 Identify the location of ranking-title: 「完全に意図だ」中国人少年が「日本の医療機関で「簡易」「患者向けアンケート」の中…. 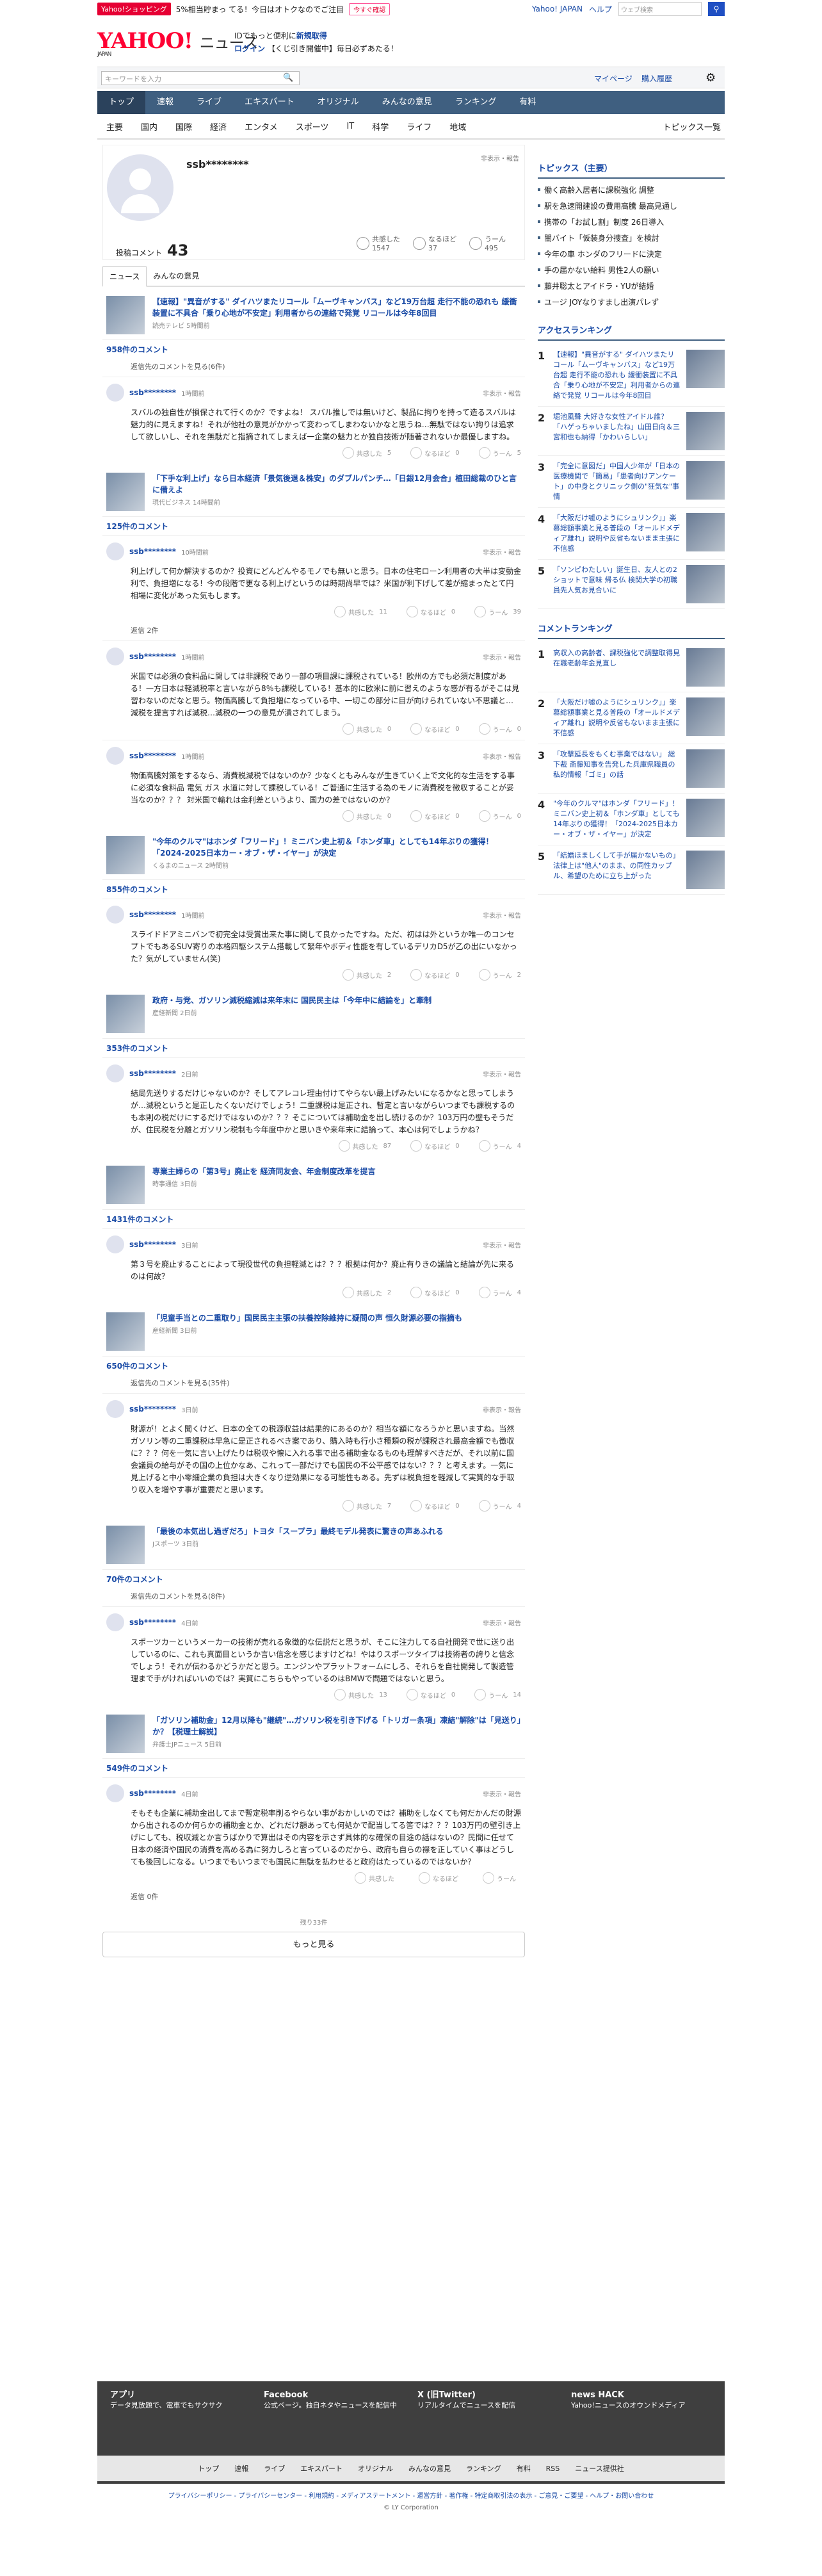
(617, 481).